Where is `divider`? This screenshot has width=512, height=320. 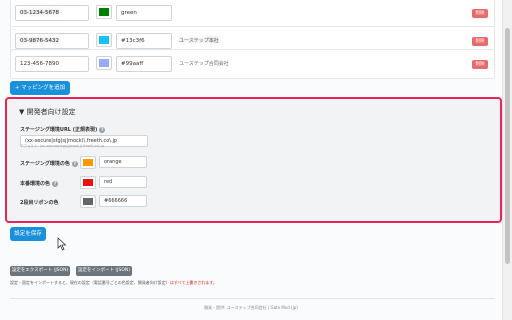 divider is located at coordinates (252, 298).